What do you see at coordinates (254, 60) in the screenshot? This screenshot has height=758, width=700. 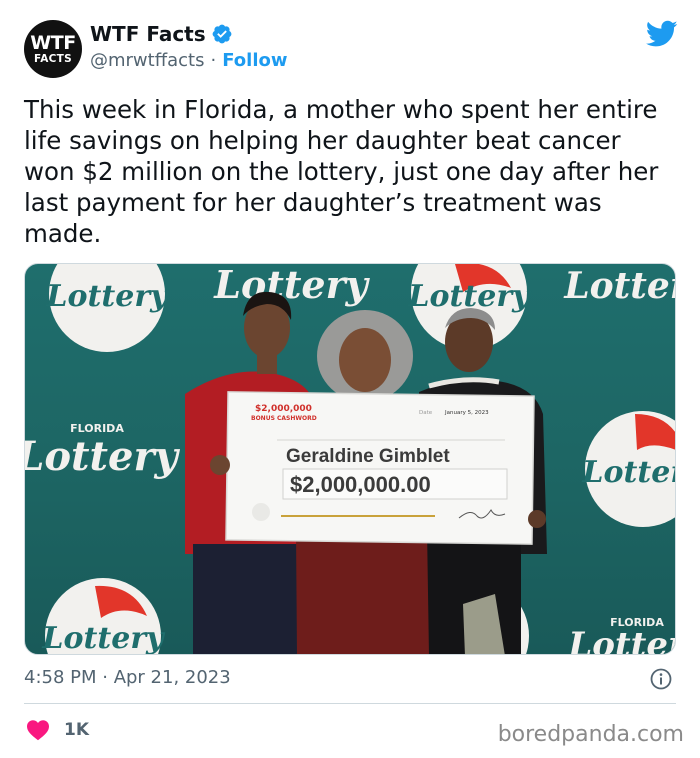 I see `follow-button: Follow` at bounding box center [254, 60].